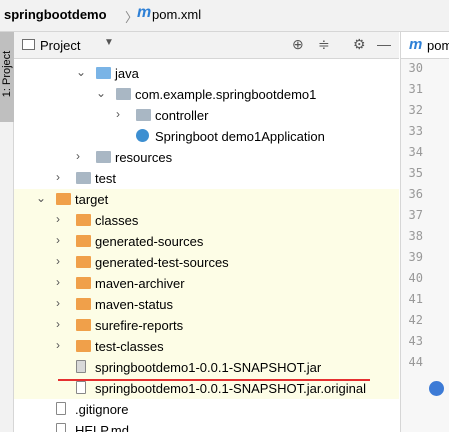 The height and width of the screenshot is (432, 449). I want to click on tree-row-label: .gitignore, so click(102, 409).